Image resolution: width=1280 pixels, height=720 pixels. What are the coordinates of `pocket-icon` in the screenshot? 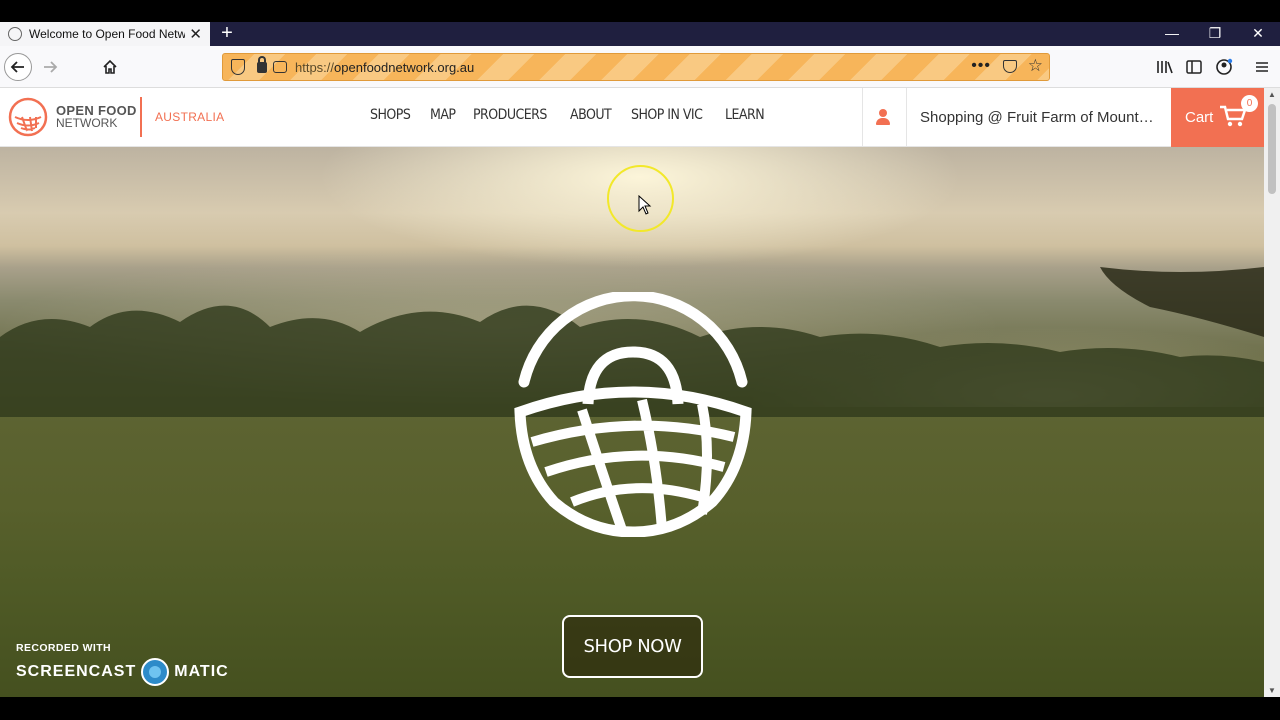 It's located at (1010, 66).